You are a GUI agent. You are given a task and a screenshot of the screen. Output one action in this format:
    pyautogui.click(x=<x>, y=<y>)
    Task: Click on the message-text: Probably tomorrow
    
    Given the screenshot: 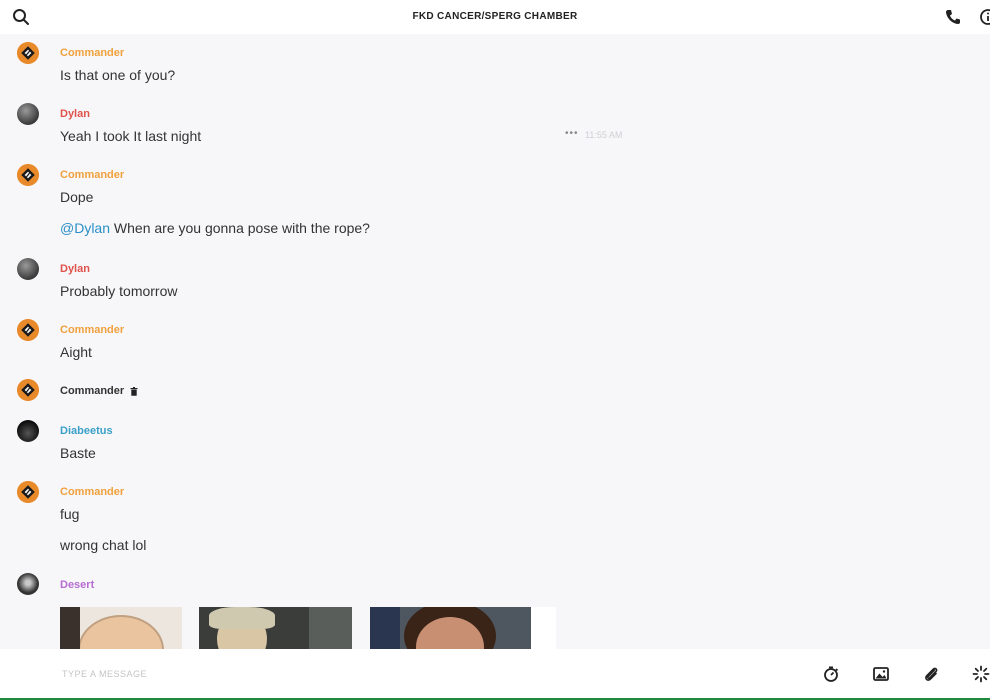 What is the action you would take?
    pyautogui.click(x=119, y=291)
    